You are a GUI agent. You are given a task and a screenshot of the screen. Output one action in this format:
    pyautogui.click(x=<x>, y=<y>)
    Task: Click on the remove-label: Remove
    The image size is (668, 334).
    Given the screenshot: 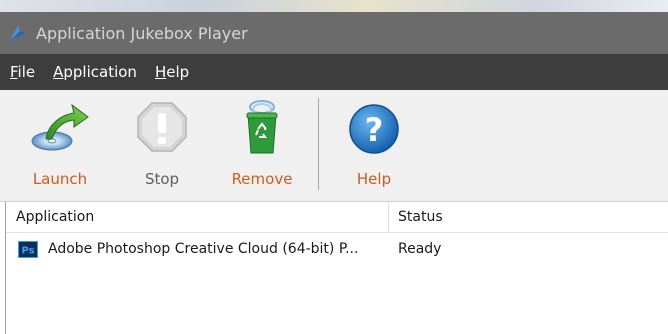 What is the action you would take?
    pyautogui.click(x=262, y=179)
    